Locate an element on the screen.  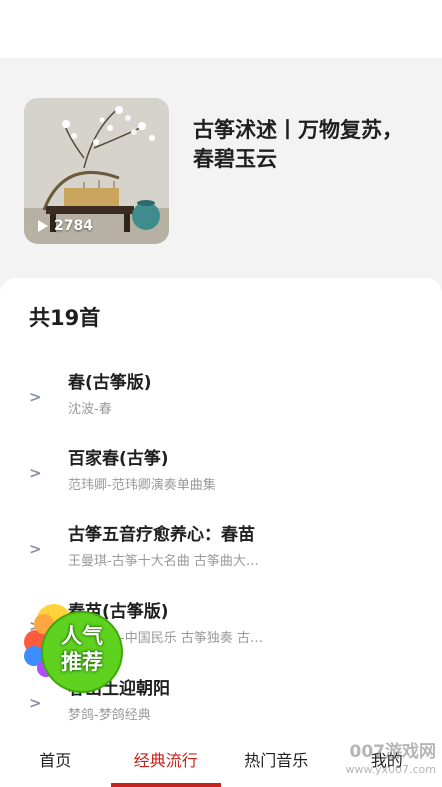
watermark-main: 007游戏网 is located at coordinates (393, 752).